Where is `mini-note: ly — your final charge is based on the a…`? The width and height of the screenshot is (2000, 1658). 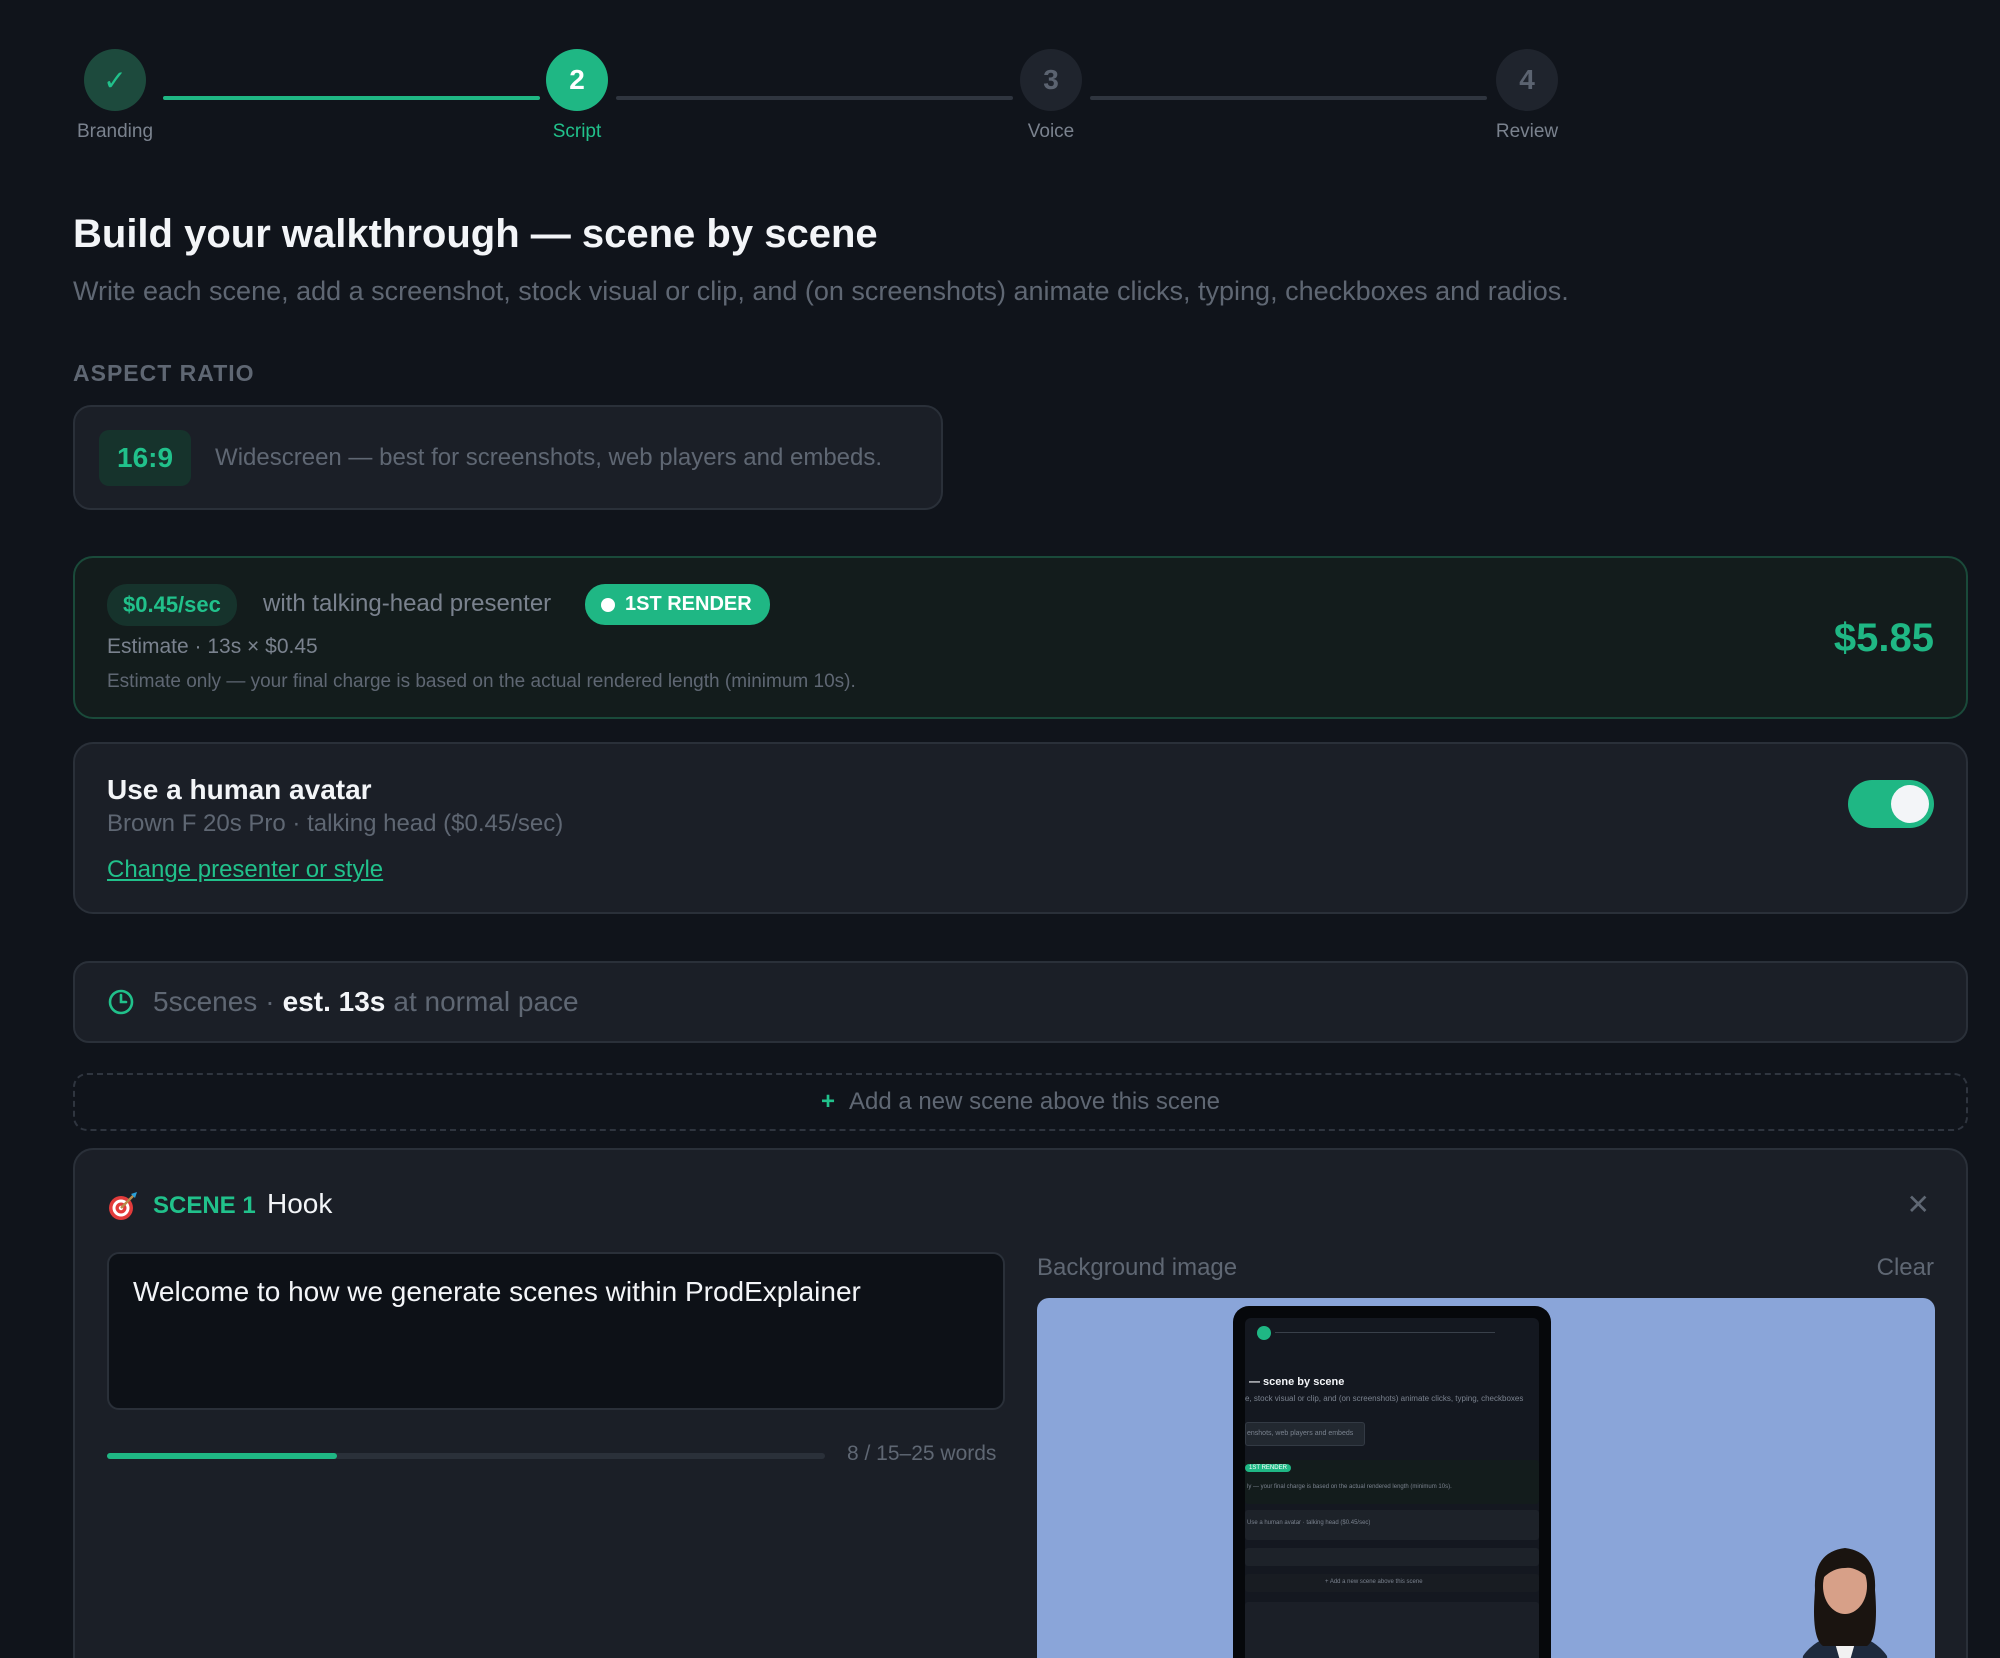
mini-note: ly — your final charge is based on the a… is located at coordinates (1349, 1487).